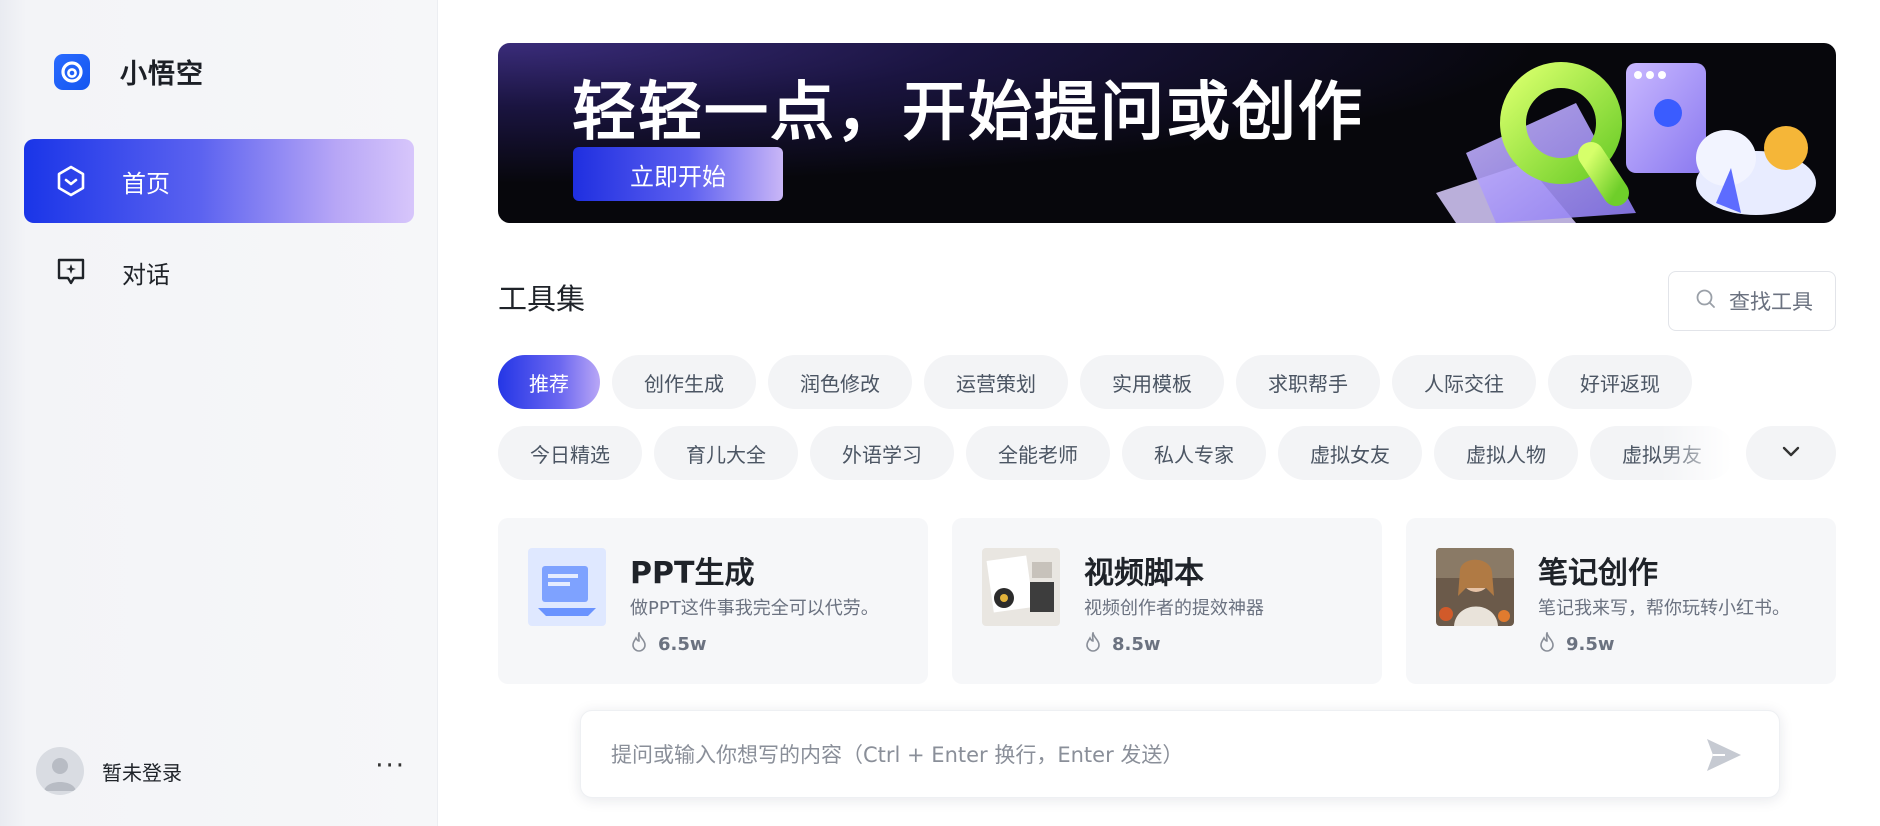 The width and height of the screenshot is (1880, 826). What do you see at coordinates (1308, 382) in the screenshot?
I see `chip-job-helper: 求职帮手` at bounding box center [1308, 382].